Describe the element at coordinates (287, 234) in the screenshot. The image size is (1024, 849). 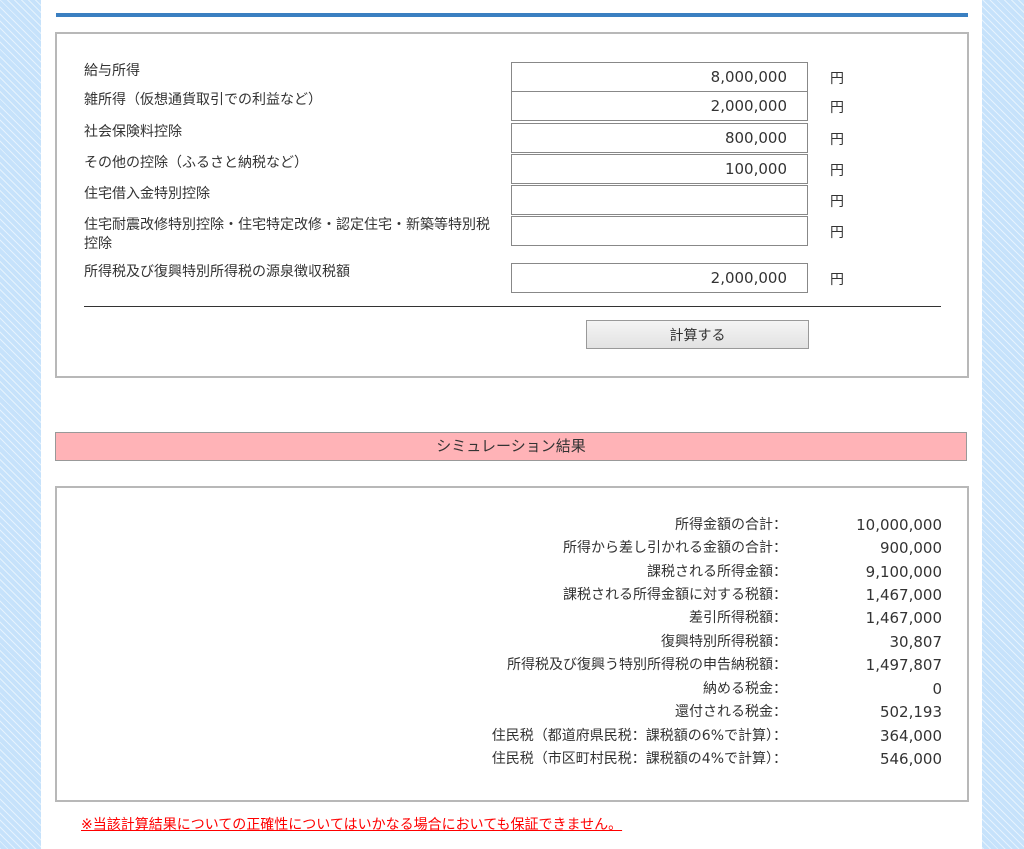
I see `field-label: 住宅耐震改修特別控除・住宅特定改修・認定住宅・新築等特別税控除` at that location.